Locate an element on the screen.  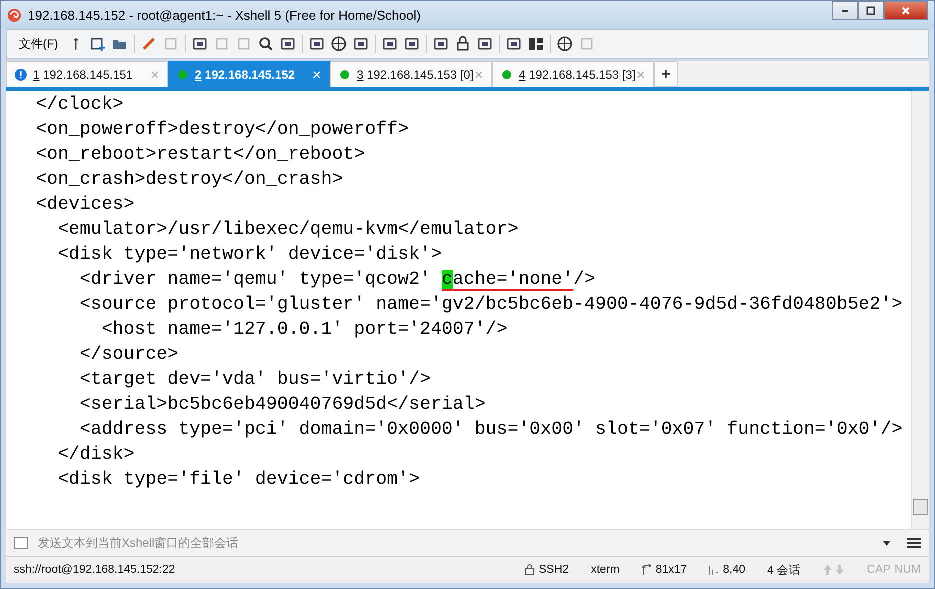
maximize-icon is located at coordinates (871, 11).